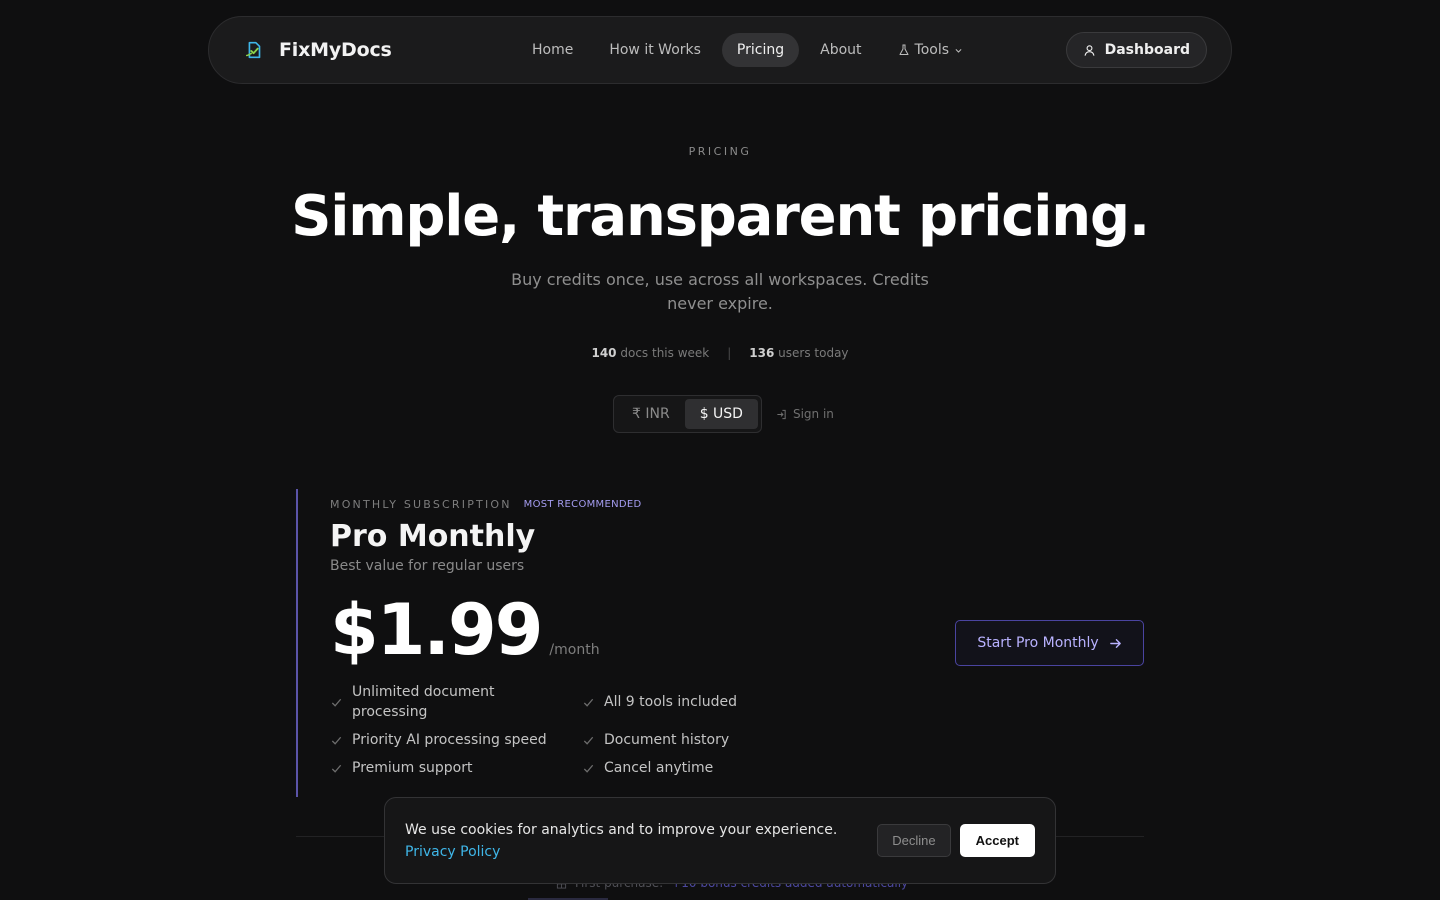  Describe the element at coordinates (433, 536) in the screenshot. I see `plan-name: Pro Monthly` at that location.